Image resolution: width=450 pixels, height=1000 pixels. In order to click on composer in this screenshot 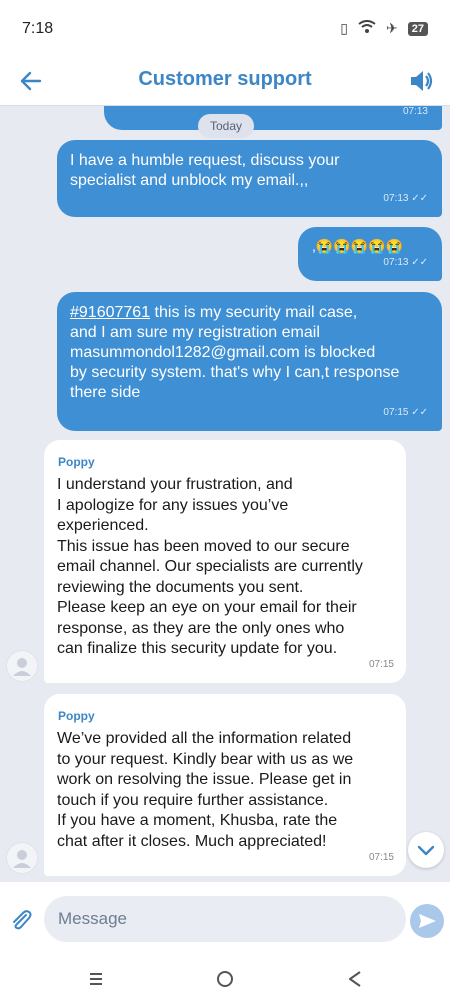, I will do `click(225, 920)`.